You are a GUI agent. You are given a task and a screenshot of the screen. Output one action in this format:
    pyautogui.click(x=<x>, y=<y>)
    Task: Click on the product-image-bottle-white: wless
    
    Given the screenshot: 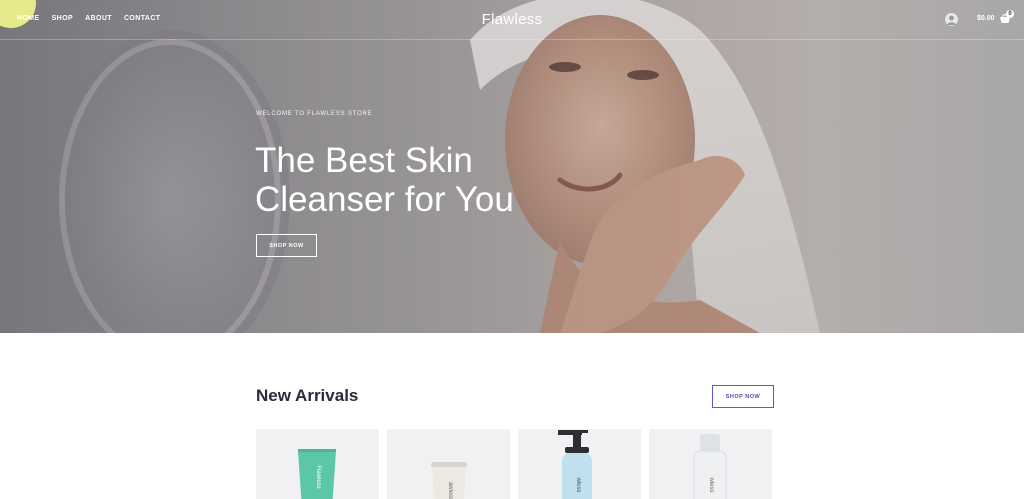 What is the action you would take?
    pyautogui.click(x=710, y=466)
    